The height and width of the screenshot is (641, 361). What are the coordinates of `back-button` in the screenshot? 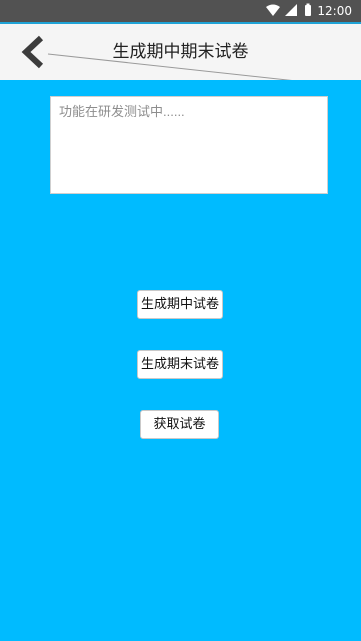 It's located at (34, 52).